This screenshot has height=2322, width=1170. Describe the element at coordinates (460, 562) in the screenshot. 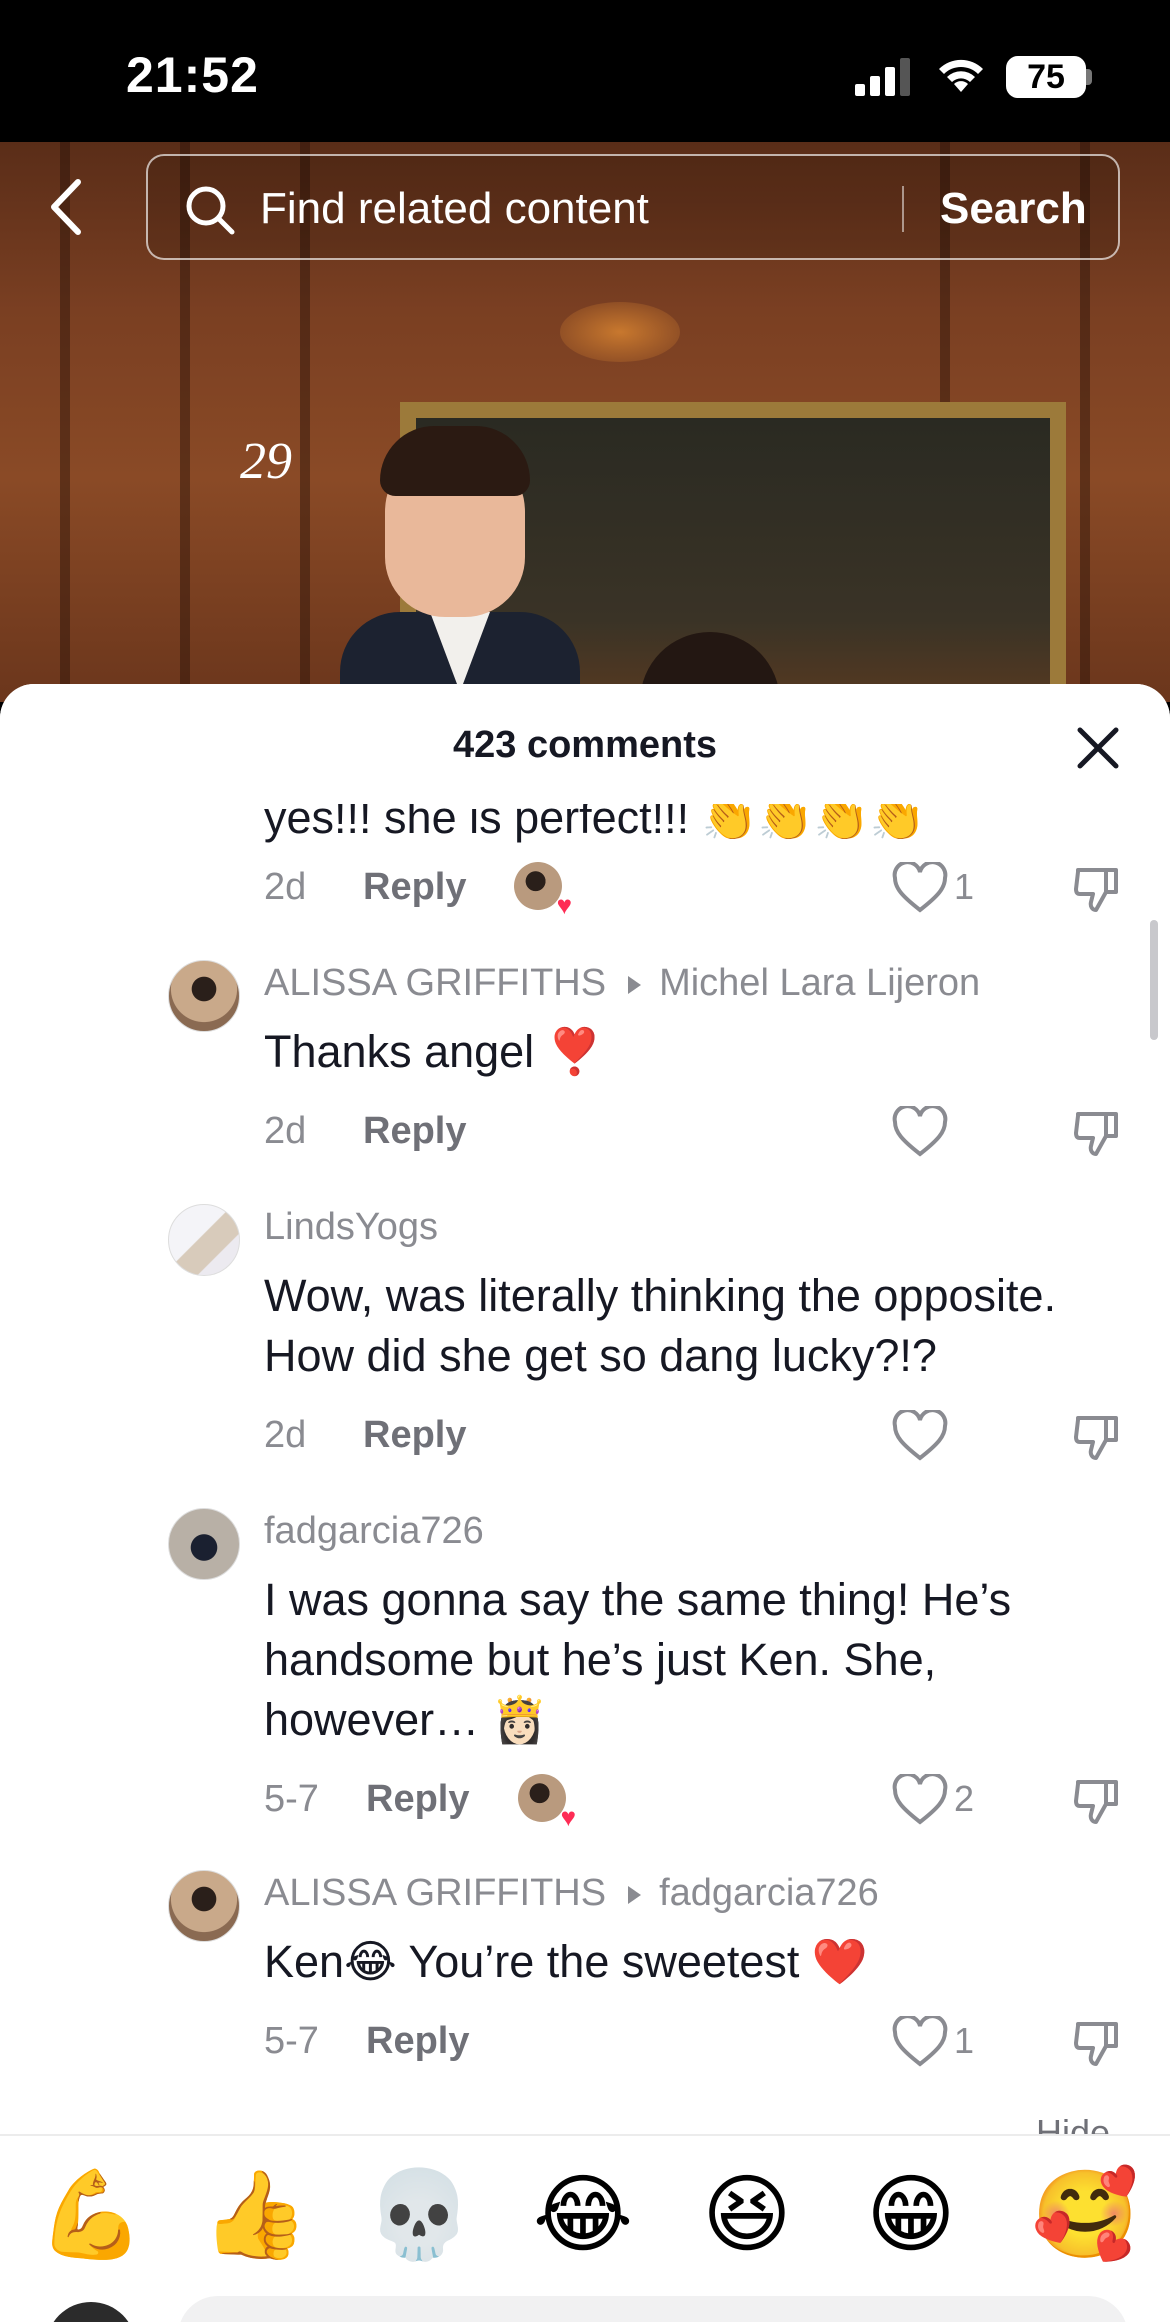

I see `person-man` at that location.